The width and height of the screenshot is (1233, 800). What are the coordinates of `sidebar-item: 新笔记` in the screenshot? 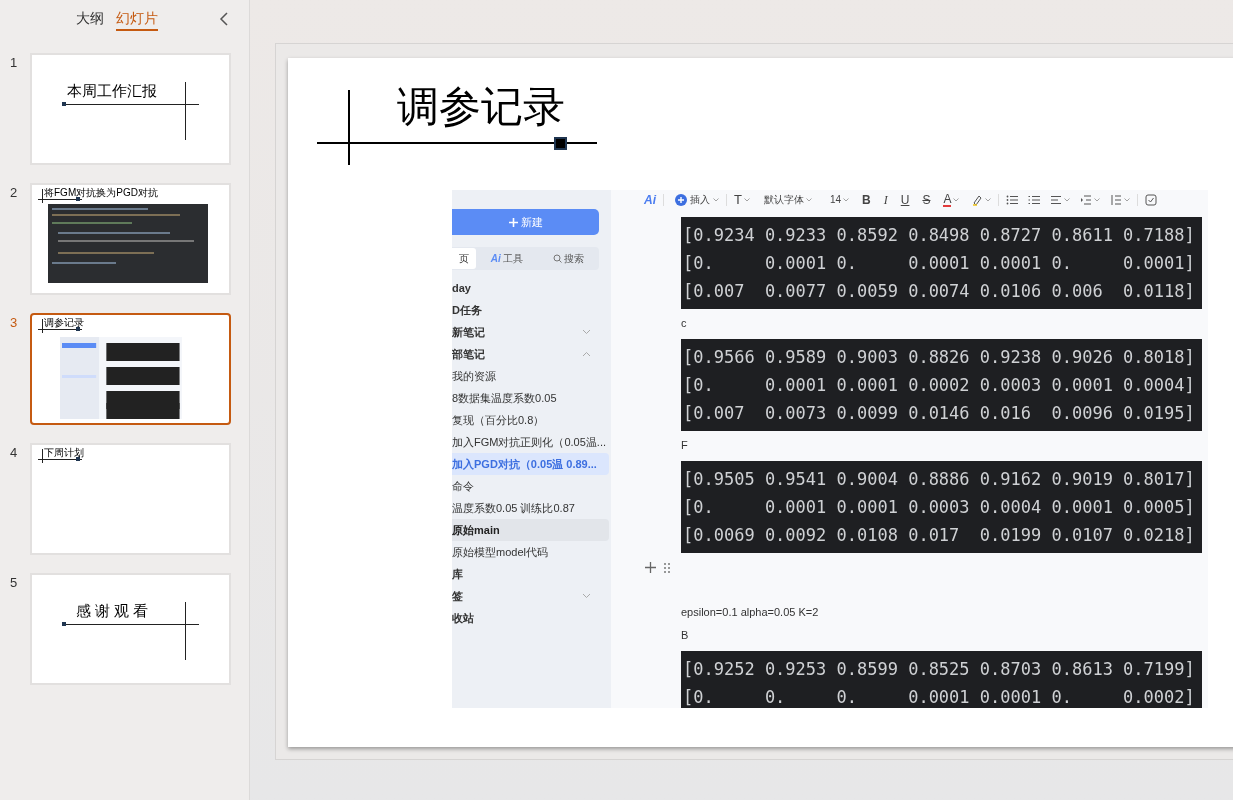 It's located at (530, 332).